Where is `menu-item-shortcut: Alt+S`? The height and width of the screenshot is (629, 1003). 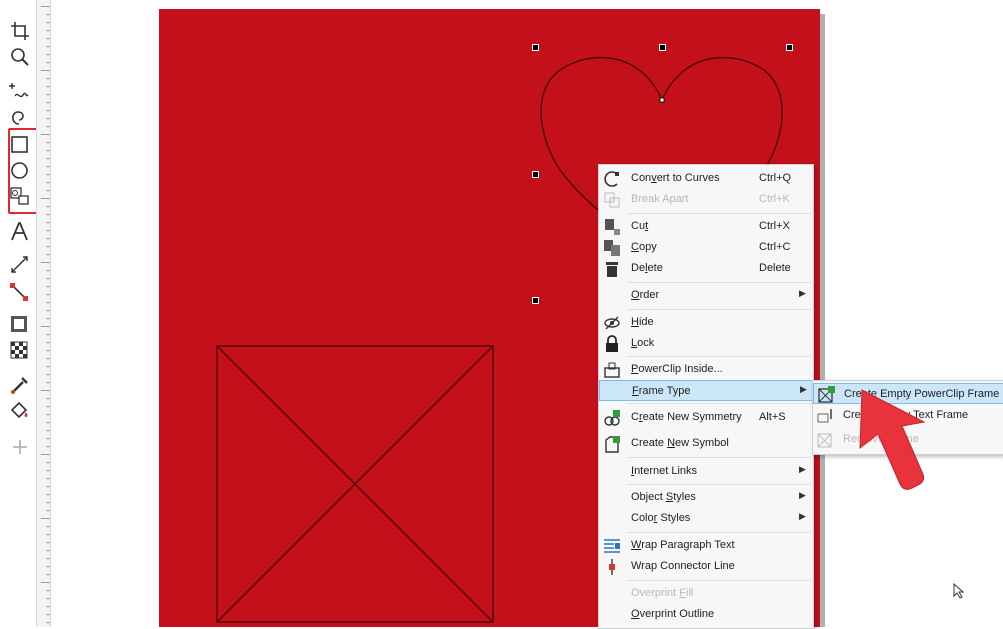 menu-item-shortcut: Alt+S is located at coordinates (772, 417).